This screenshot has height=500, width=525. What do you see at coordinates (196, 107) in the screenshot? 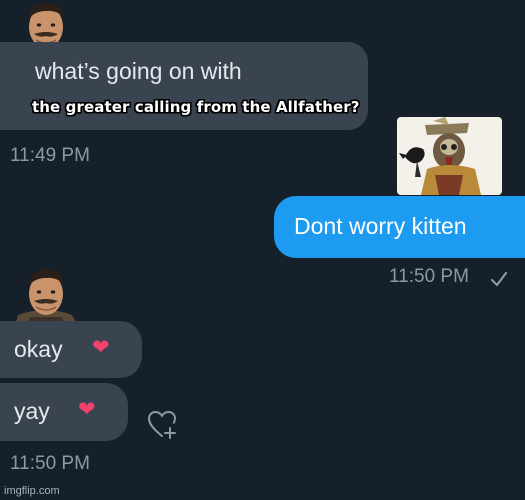
I see `meme-caption-overlay: the greater calling from the Allfather?` at bounding box center [196, 107].